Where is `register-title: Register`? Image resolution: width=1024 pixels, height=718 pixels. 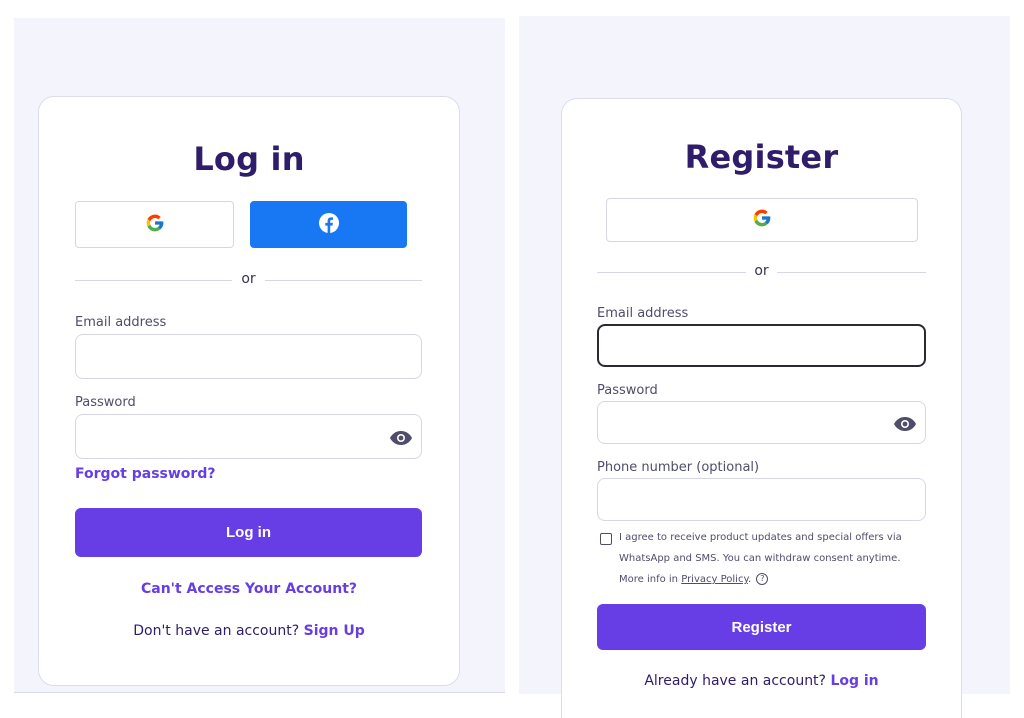
register-title: Register is located at coordinates (761, 157).